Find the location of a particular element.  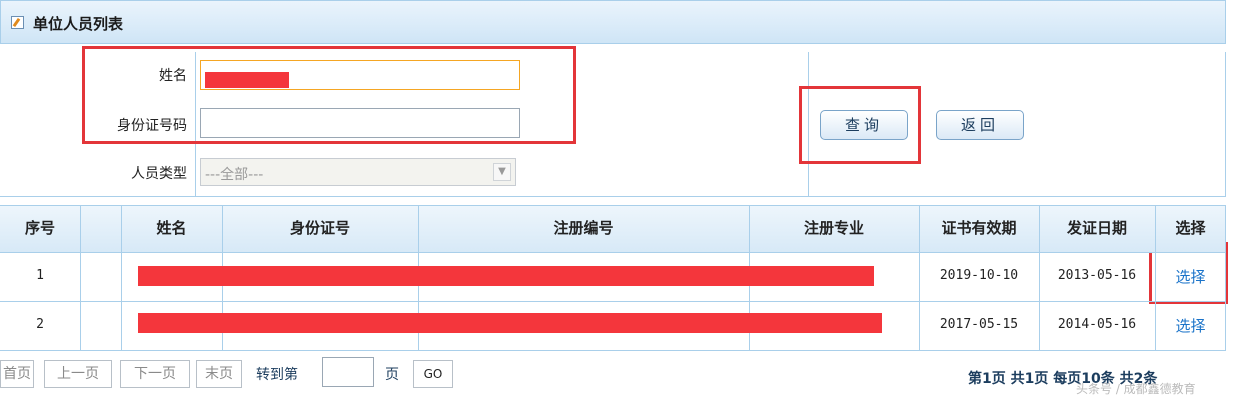

issue-date: 2014-05-16 is located at coordinates (1097, 324).